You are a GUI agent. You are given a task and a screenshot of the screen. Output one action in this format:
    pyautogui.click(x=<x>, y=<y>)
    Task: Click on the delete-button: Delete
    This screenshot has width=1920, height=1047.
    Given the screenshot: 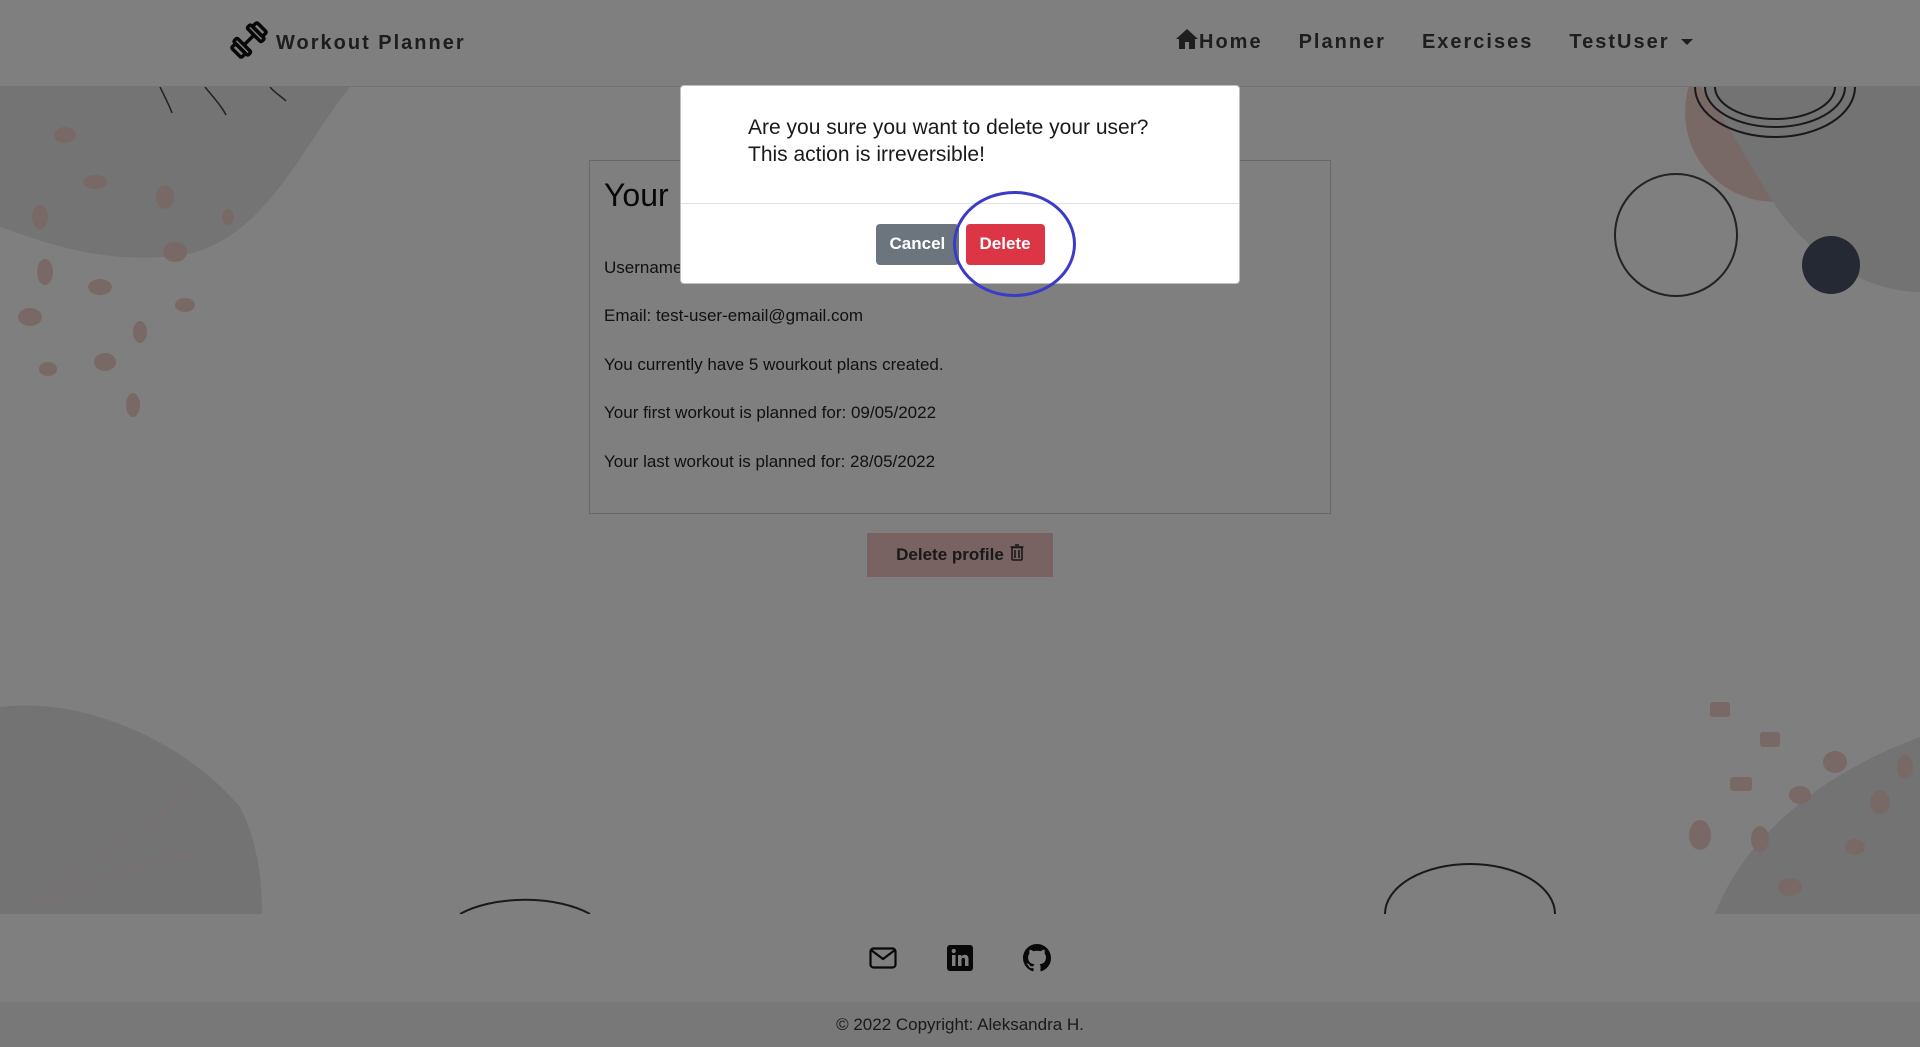 What is the action you would take?
    pyautogui.click(x=1005, y=244)
    